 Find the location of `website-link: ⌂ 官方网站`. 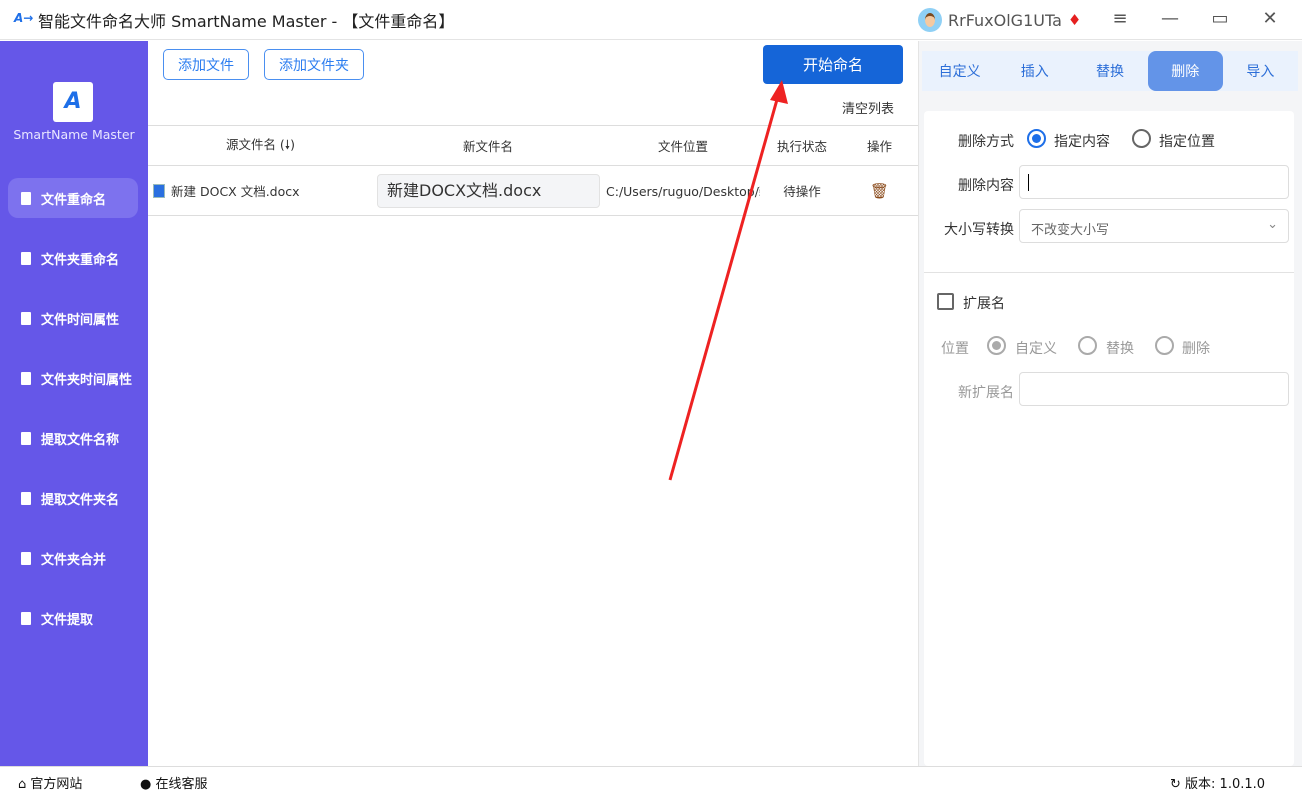

website-link: ⌂ 官方网站 is located at coordinates (50, 782).